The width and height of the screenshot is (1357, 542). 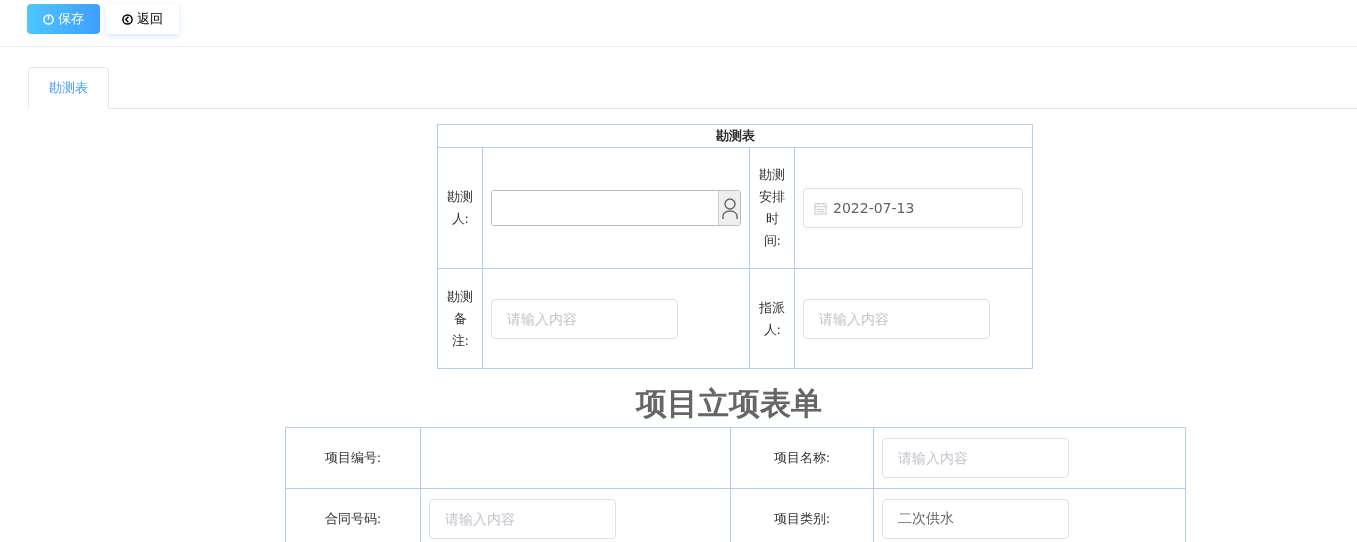 What do you see at coordinates (48, 19) in the screenshot?
I see `power-icon` at bounding box center [48, 19].